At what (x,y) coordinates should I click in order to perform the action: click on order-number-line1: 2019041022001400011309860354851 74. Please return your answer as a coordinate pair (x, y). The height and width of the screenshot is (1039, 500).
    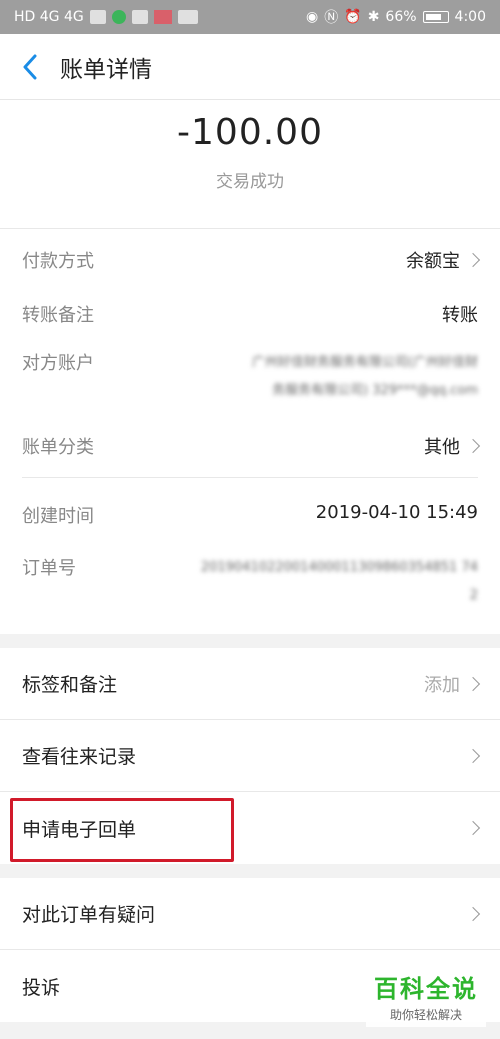
    Looking at the image, I should click on (339, 567).